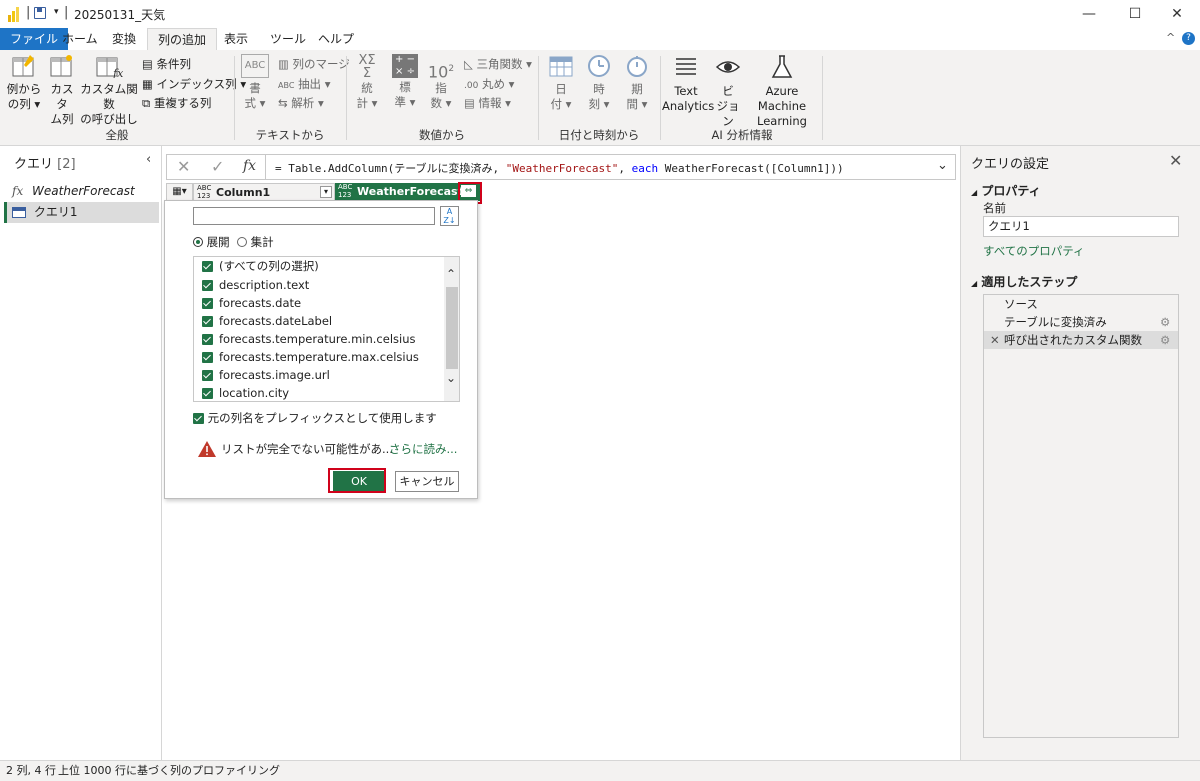 Image resolution: width=1200 pixels, height=781 pixels. I want to click on list-item: (すべての列の選択), so click(260, 266).